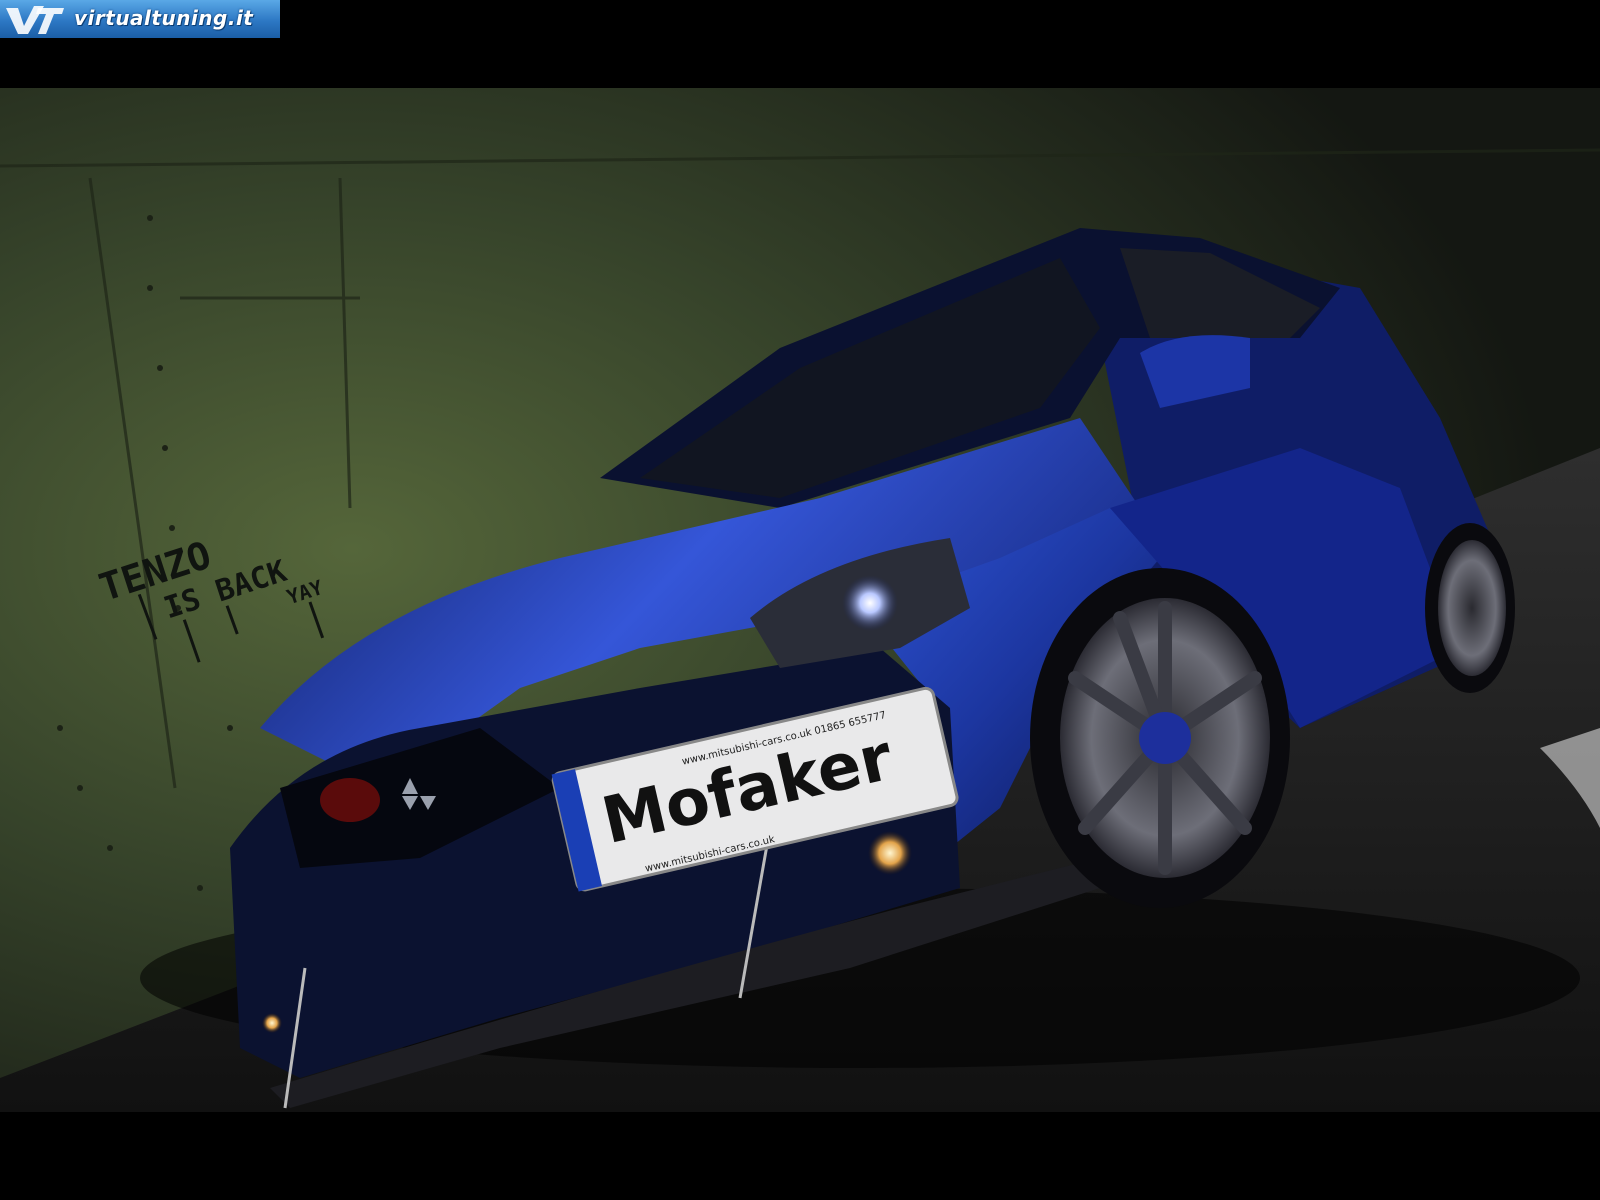 The width and height of the screenshot is (1600, 1200). I want to click on left-fog-light, so click(272, 1023).